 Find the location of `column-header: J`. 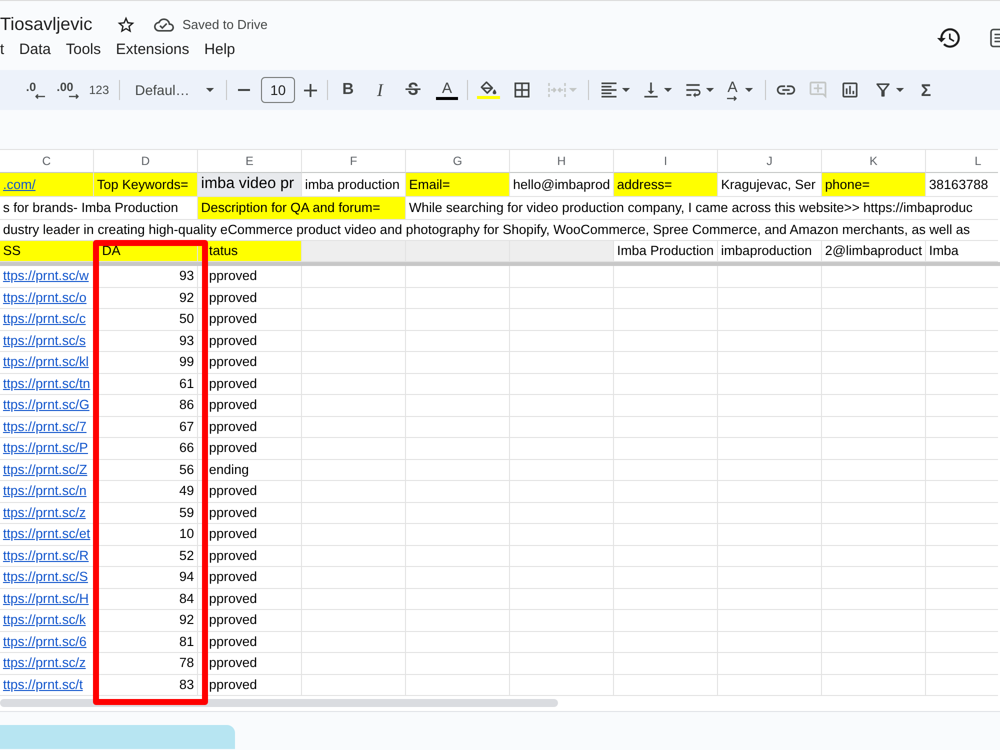

column-header: J is located at coordinates (770, 161).